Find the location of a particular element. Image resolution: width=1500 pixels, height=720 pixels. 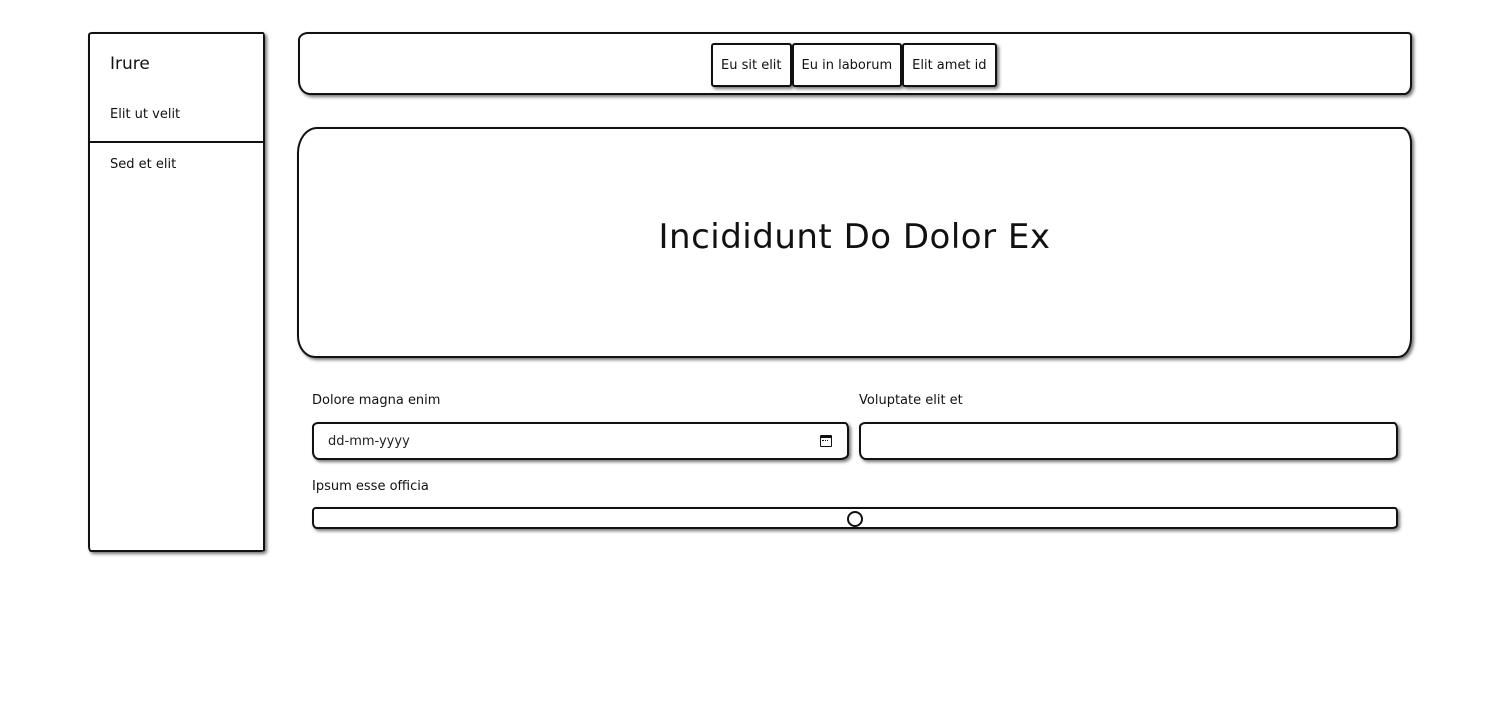

sidebar: Irure Elit ut velit Sed et elit is located at coordinates (176, 292).